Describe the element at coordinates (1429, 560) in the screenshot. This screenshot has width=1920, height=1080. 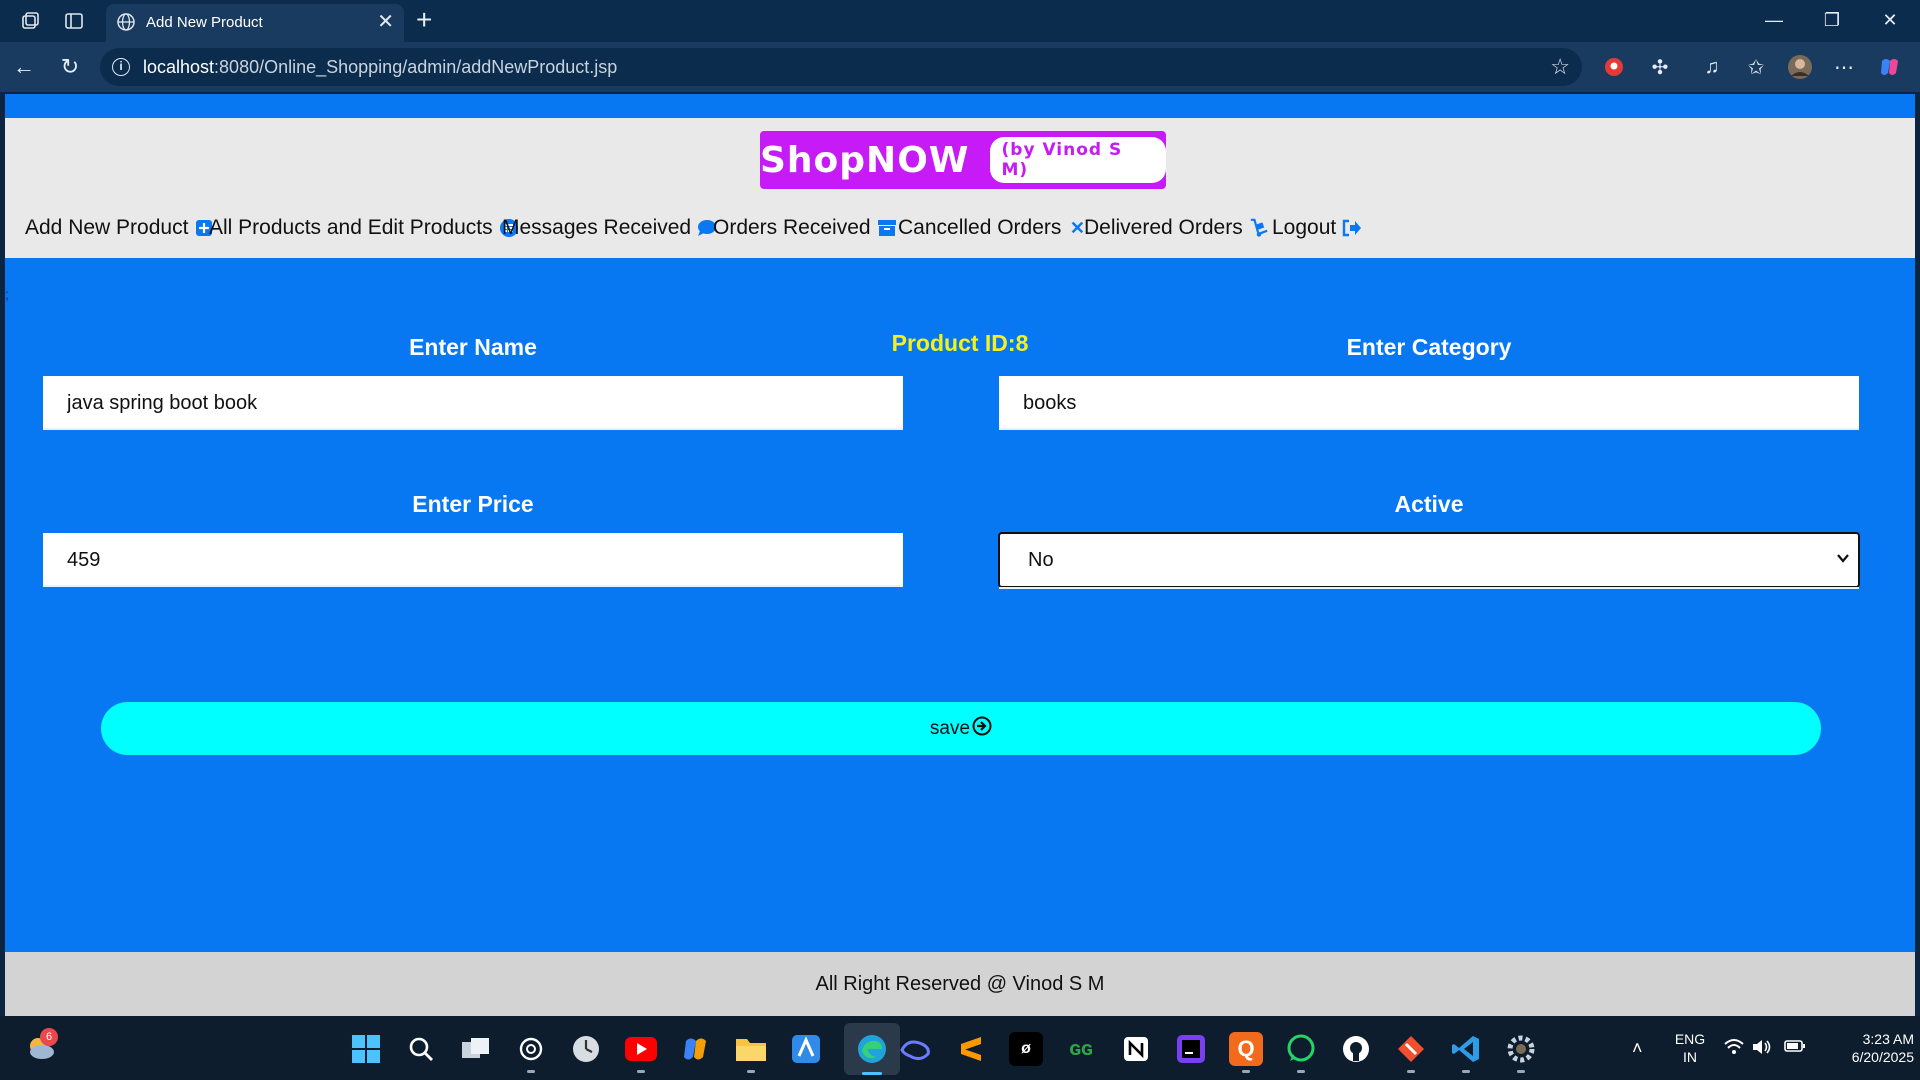
I see `active-select: No` at that location.